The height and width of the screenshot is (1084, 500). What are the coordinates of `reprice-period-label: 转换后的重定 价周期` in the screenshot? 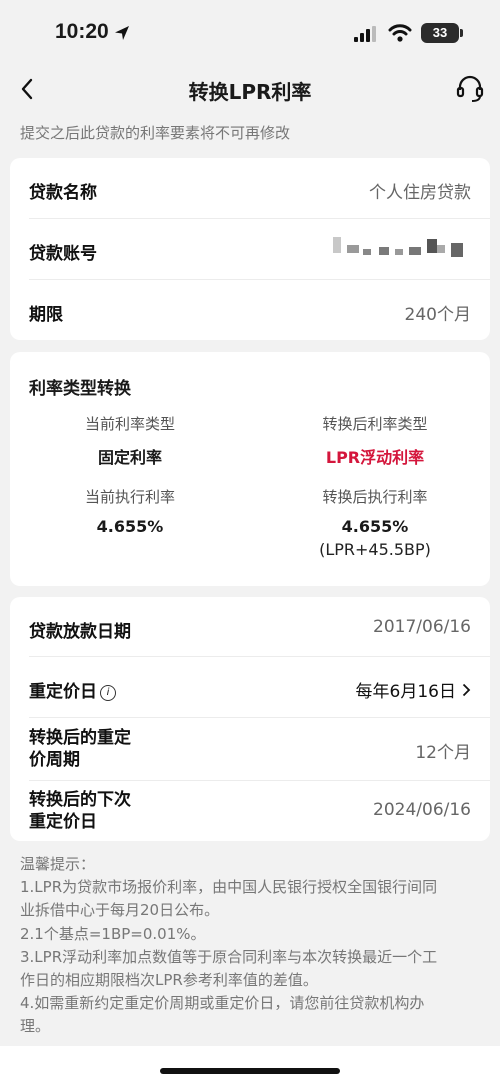 It's located at (80, 749).